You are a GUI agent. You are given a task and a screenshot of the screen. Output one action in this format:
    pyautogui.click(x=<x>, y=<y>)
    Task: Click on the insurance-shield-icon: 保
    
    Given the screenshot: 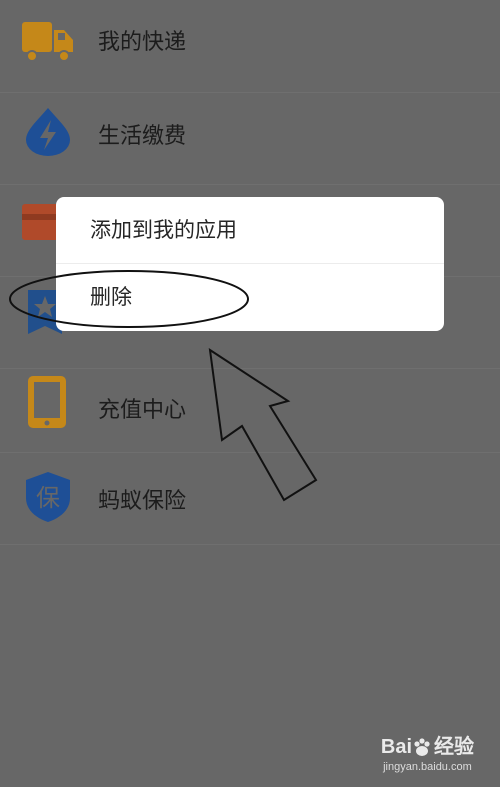 What is the action you would take?
    pyautogui.click(x=48, y=497)
    